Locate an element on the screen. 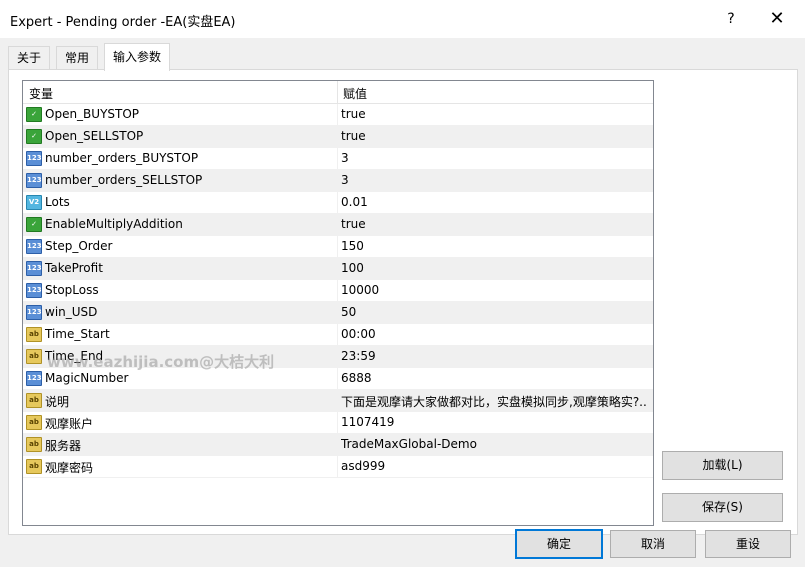 The image size is (805, 567). parameter-name: TakeProfit is located at coordinates (74, 268).